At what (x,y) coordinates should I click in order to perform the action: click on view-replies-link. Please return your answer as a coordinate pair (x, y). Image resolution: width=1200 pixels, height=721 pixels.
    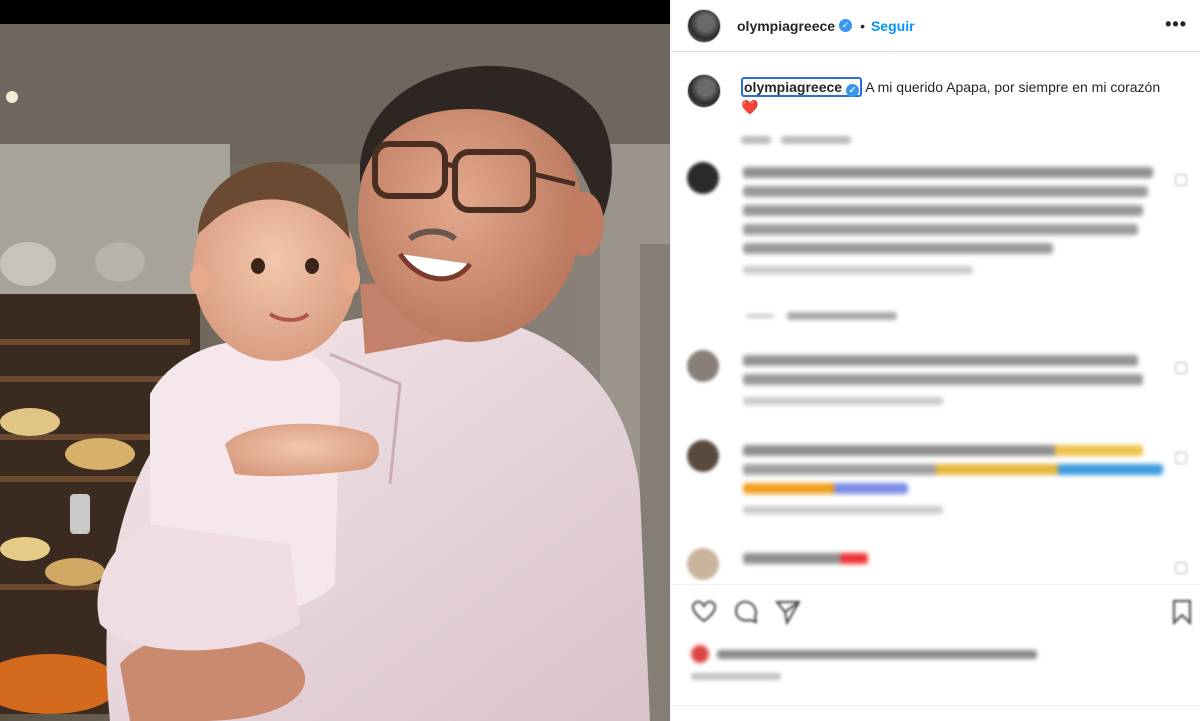
    Looking at the image, I should click on (822, 316).